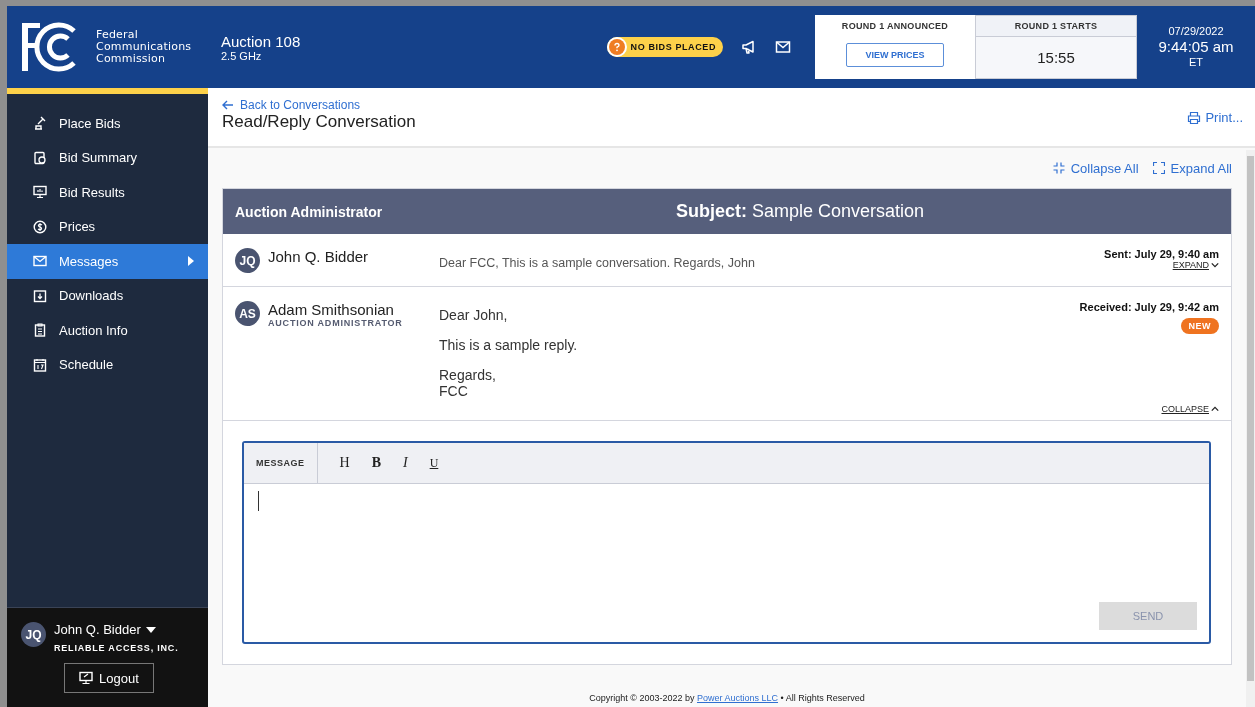 Image resolution: width=1255 pixels, height=707 pixels. What do you see at coordinates (895, 25) in the screenshot?
I see `round-label: ROUND 1 ANNOUNCED` at bounding box center [895, 25].